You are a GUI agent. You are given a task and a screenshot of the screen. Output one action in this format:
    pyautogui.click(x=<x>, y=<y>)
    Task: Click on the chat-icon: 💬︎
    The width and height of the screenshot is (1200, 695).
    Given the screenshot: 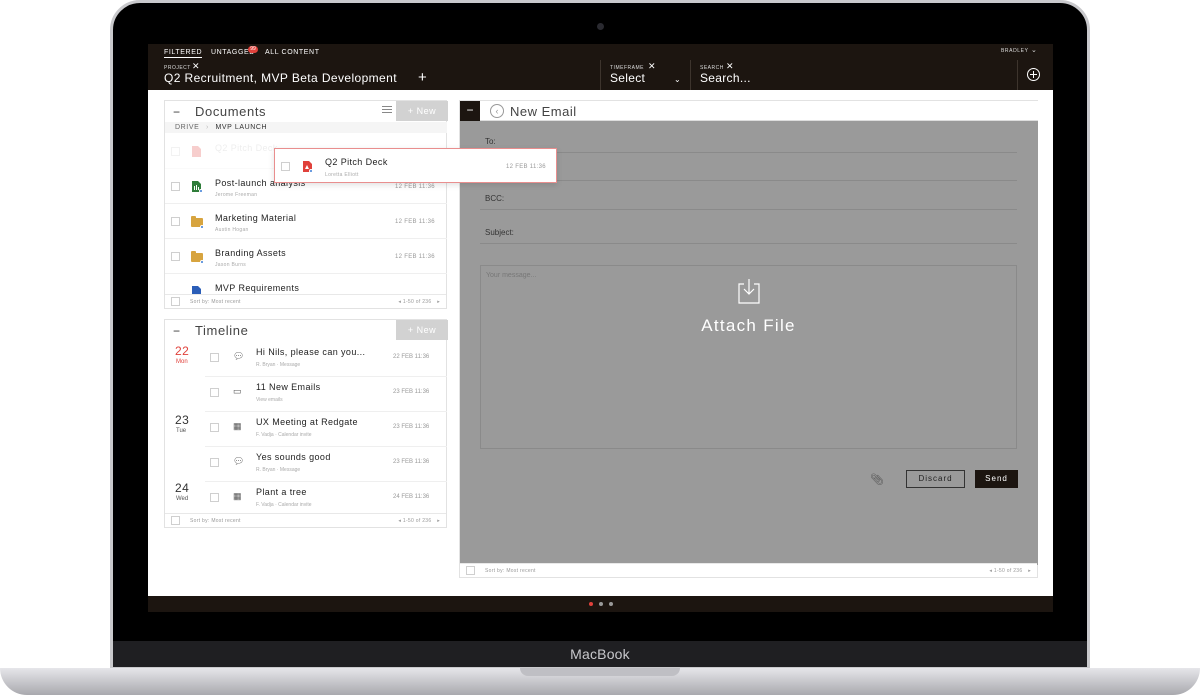 What is the action you would take?
    pyautogui.click(x=239, y=356)
    